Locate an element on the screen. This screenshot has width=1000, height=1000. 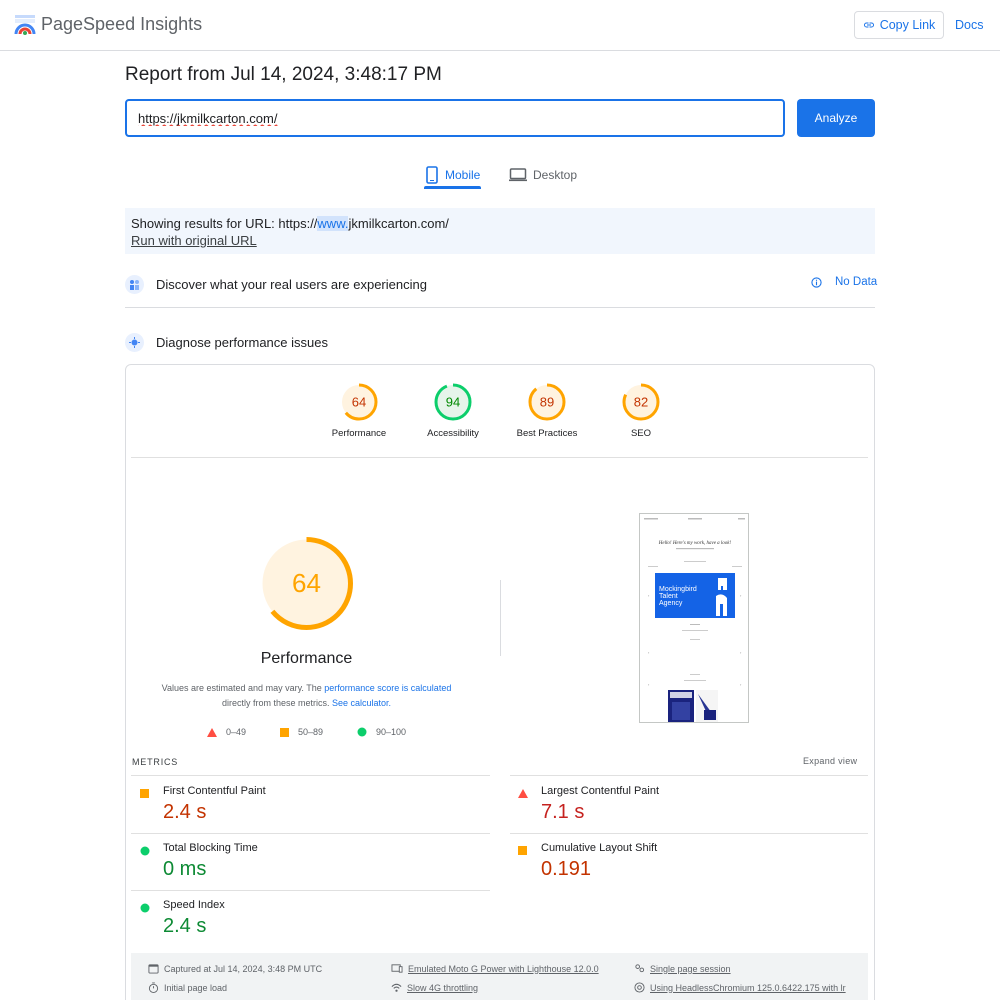
tab-mobile-label: Mobile is located at coordinates (463, 175).